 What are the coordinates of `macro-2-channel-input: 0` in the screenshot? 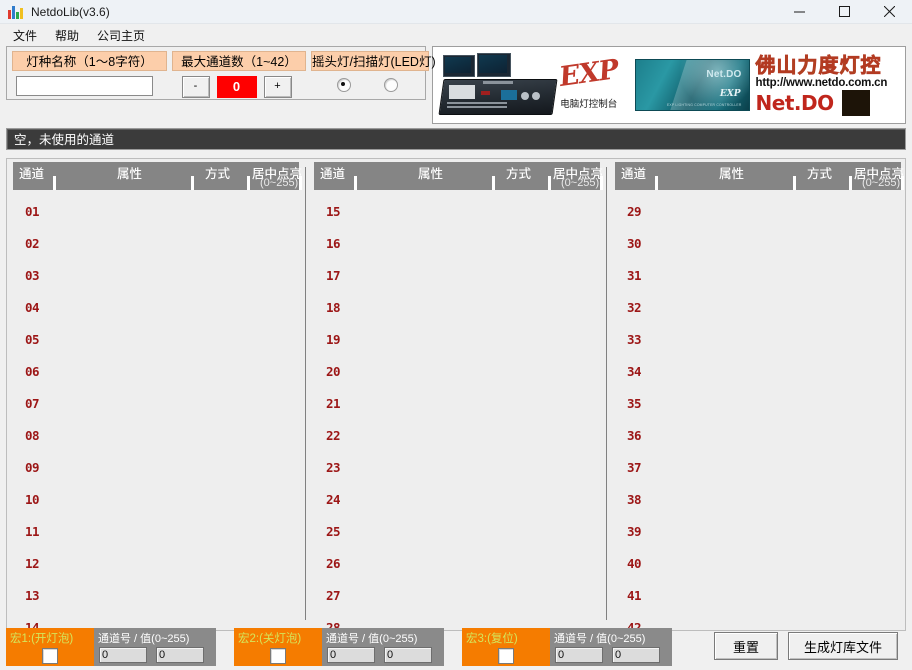 It's located at (351, 655).